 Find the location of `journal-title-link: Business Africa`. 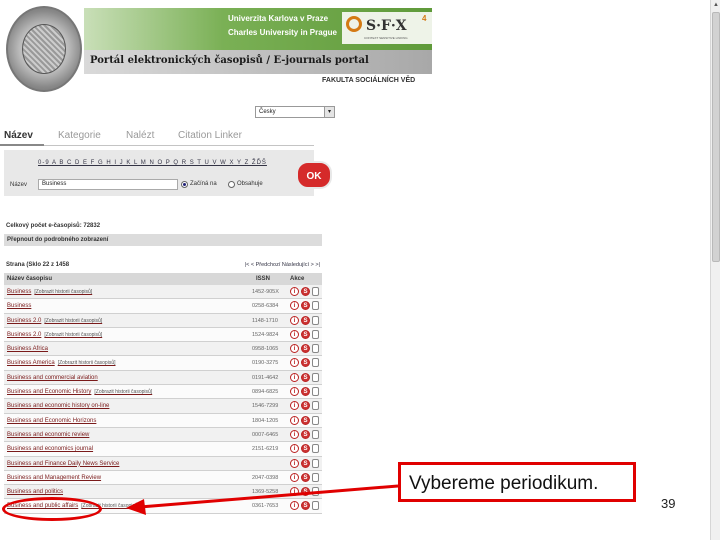

journal-title-link: Business Africa is located at coordinates (29, 349).